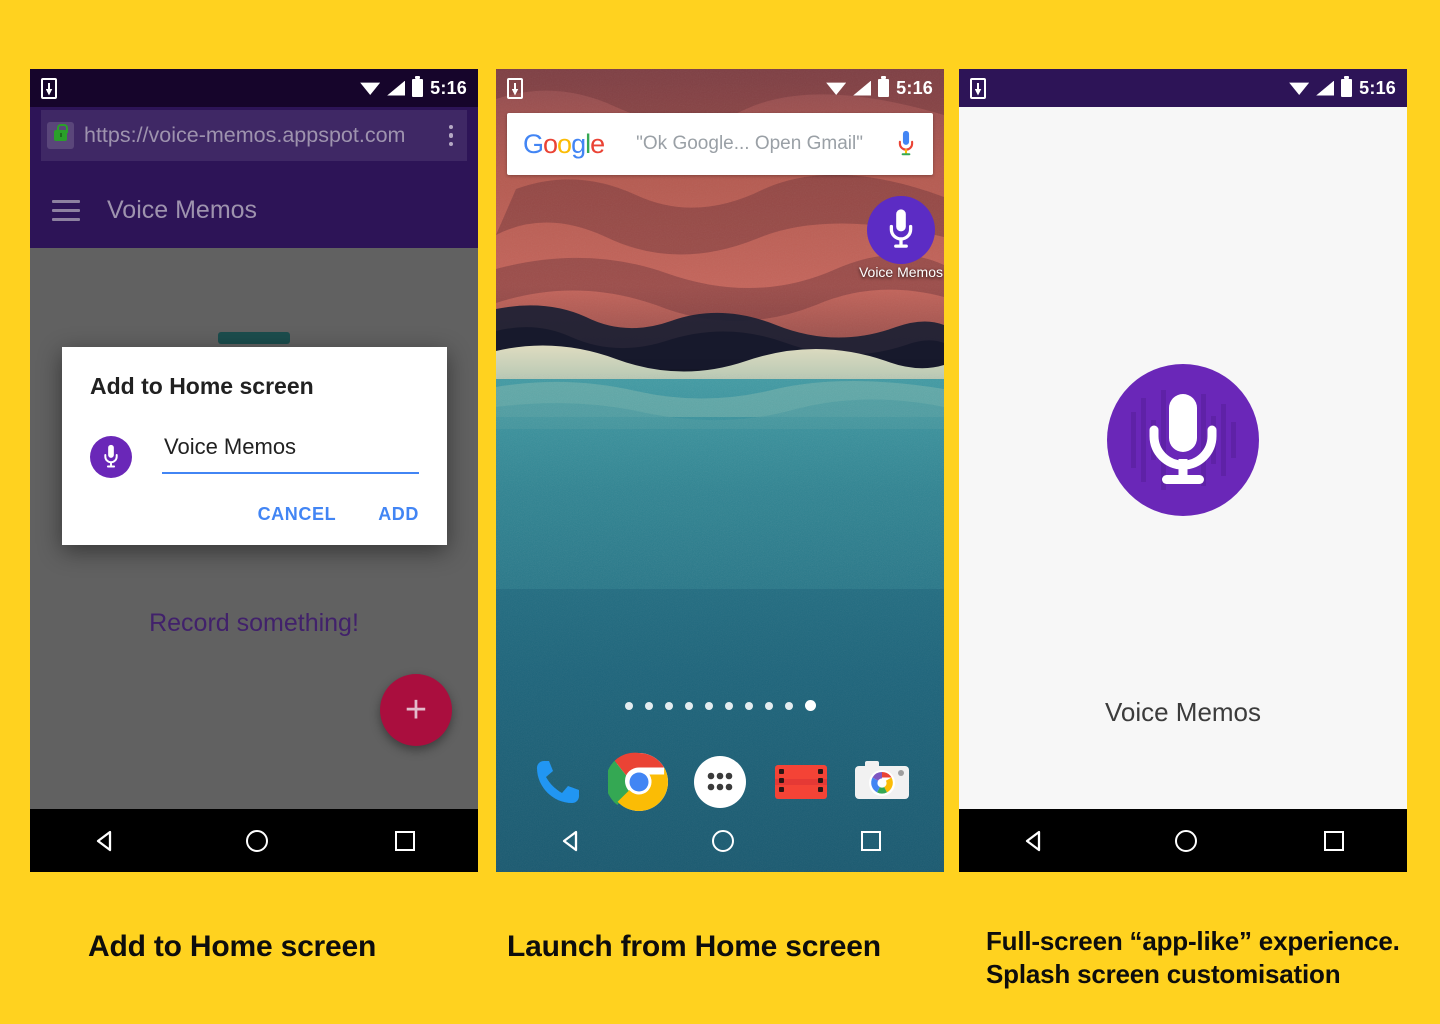  What do you see at coordinates (720, 782) in the screenshot?
I see `app-drawer-icon` at bounding box center [720, 782].